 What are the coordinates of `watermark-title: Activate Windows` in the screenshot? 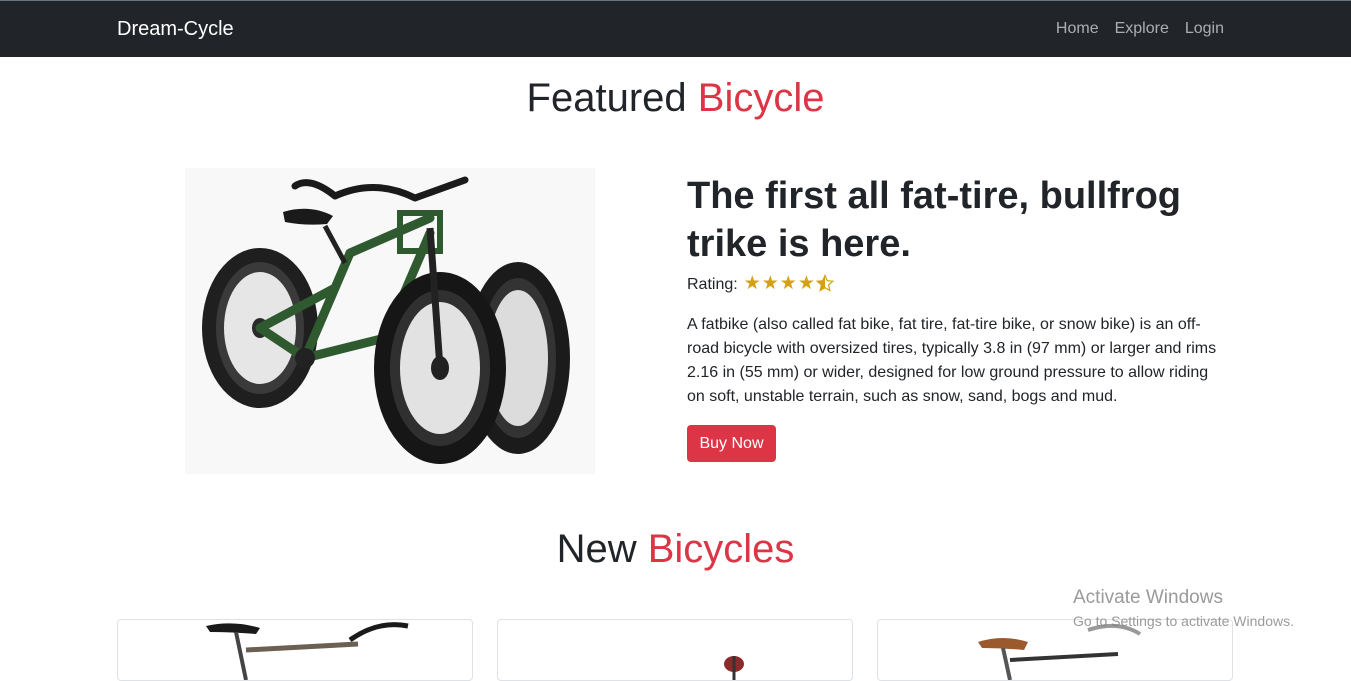 It's located at (1148, 597).